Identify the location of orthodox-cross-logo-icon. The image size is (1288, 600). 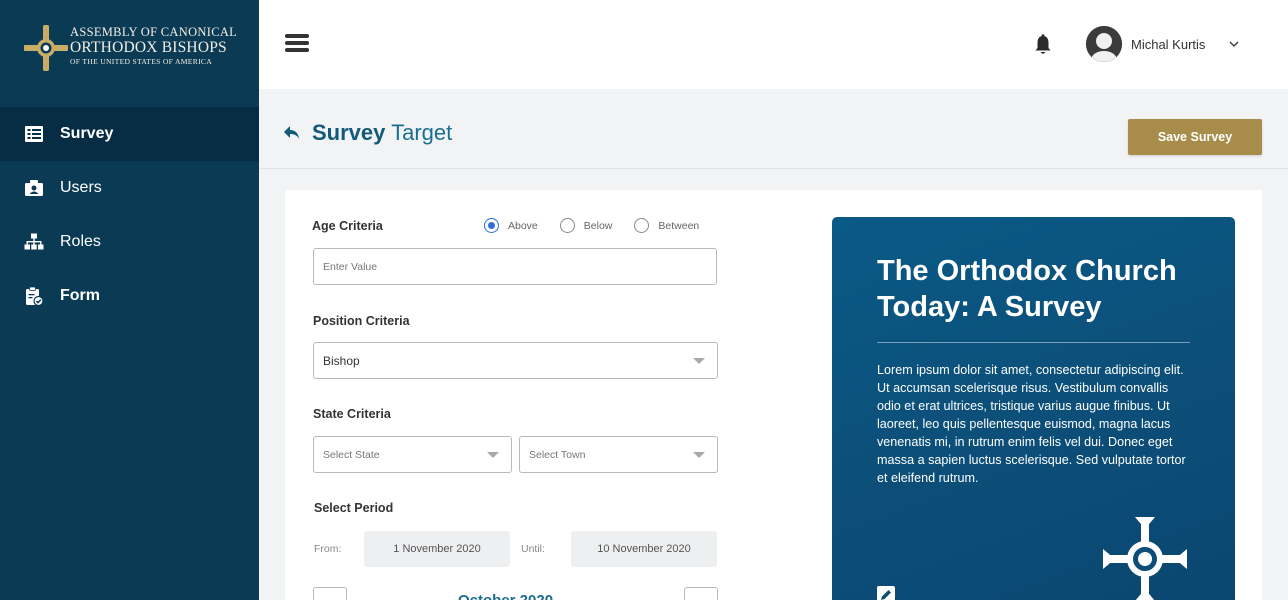
(46, 48).